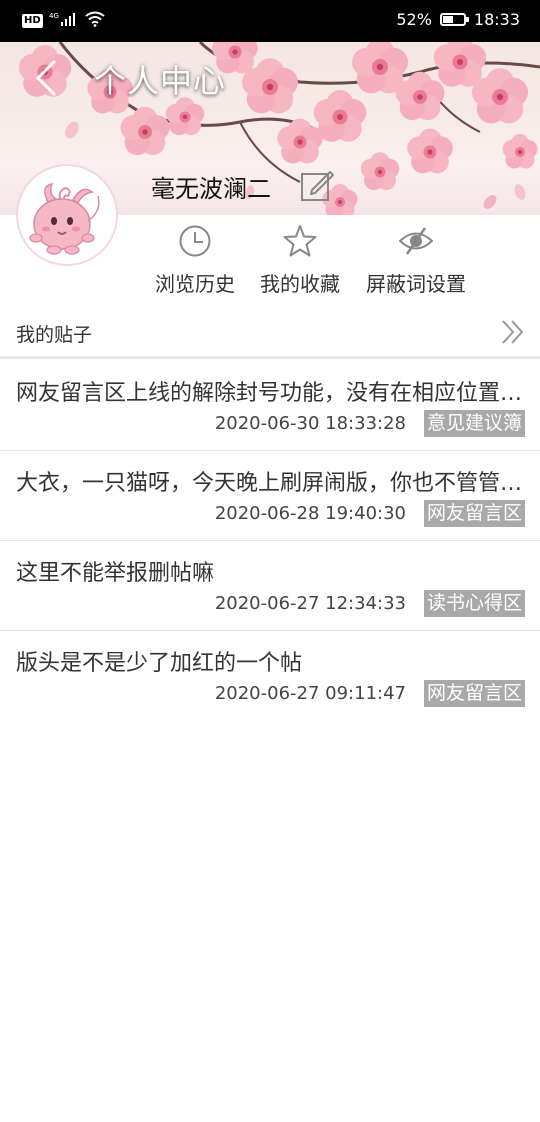 The image size is (540, 1122). I want to click on post-item: 版头是不是少了加红的一个帖 2020-06-27 09:11:47 网友留言区, so click(270, 676).